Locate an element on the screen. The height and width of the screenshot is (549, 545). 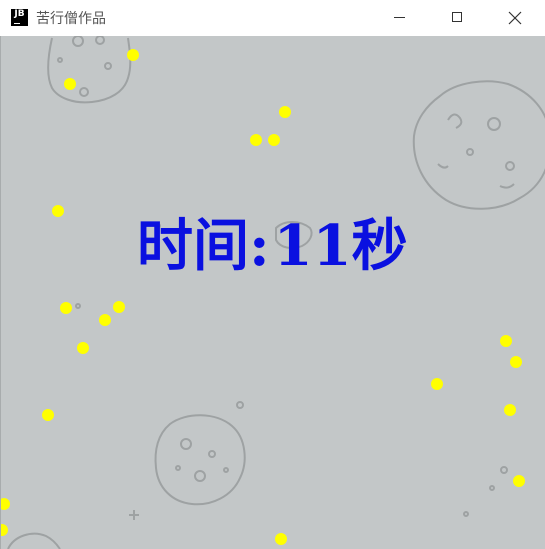
minimize-icon is located at coordinates (399, 17).